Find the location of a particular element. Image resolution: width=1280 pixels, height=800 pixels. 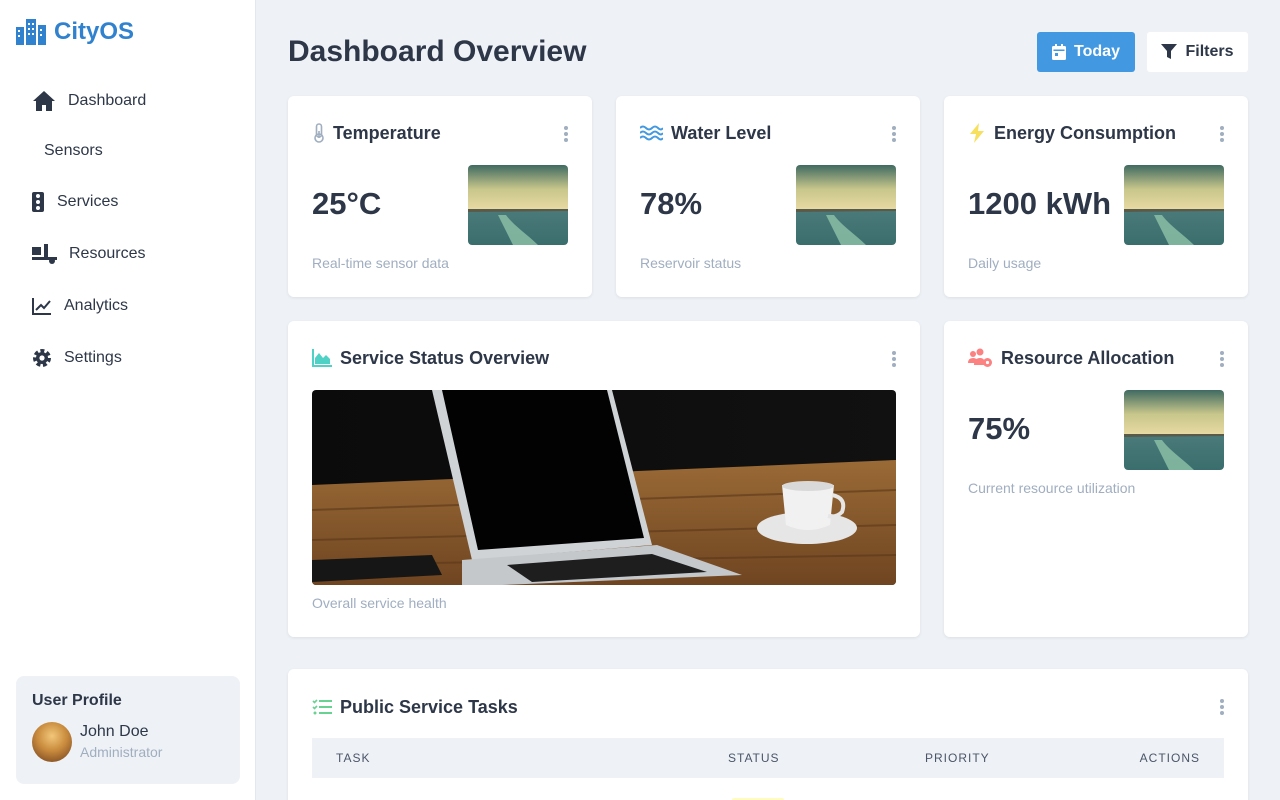

water-level-value: 78% is located at coordinates (671, 203).